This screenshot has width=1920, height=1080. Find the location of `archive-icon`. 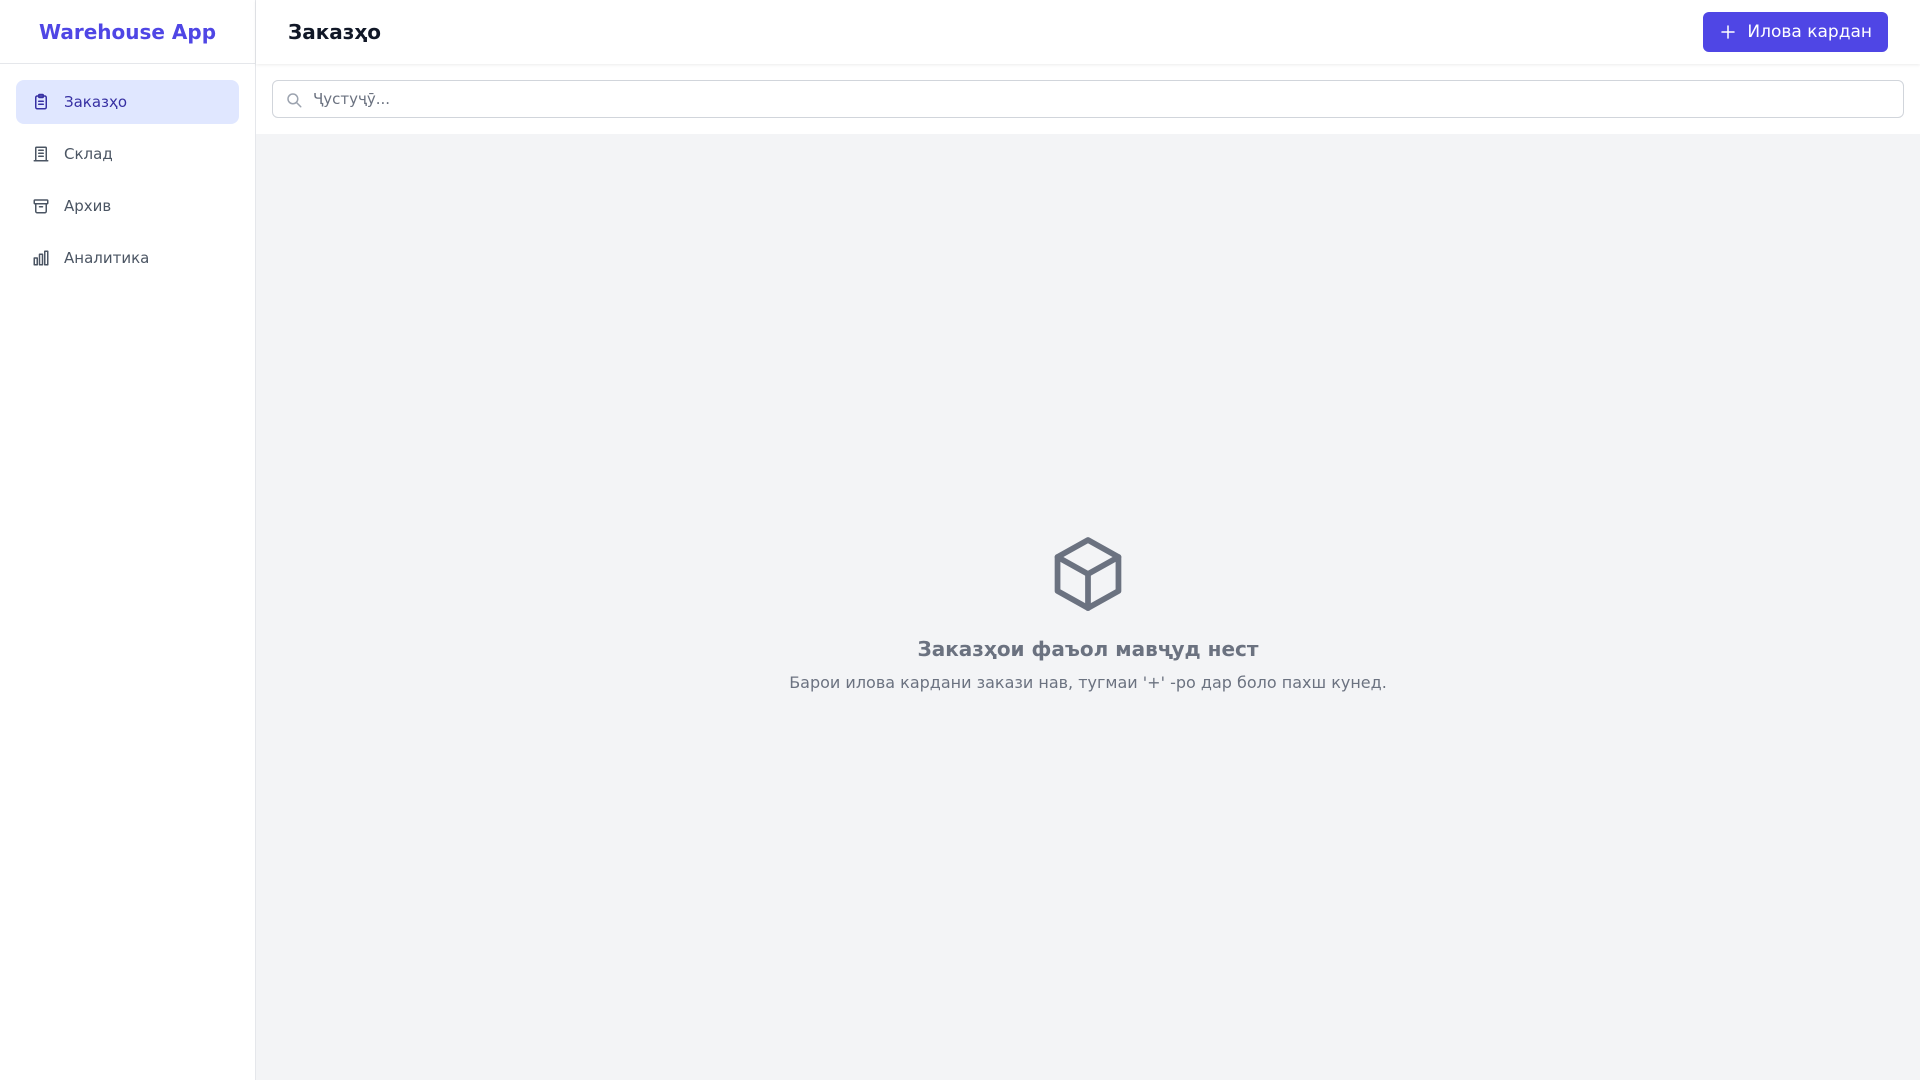

archive-icon is located at coordinates (41, 206).